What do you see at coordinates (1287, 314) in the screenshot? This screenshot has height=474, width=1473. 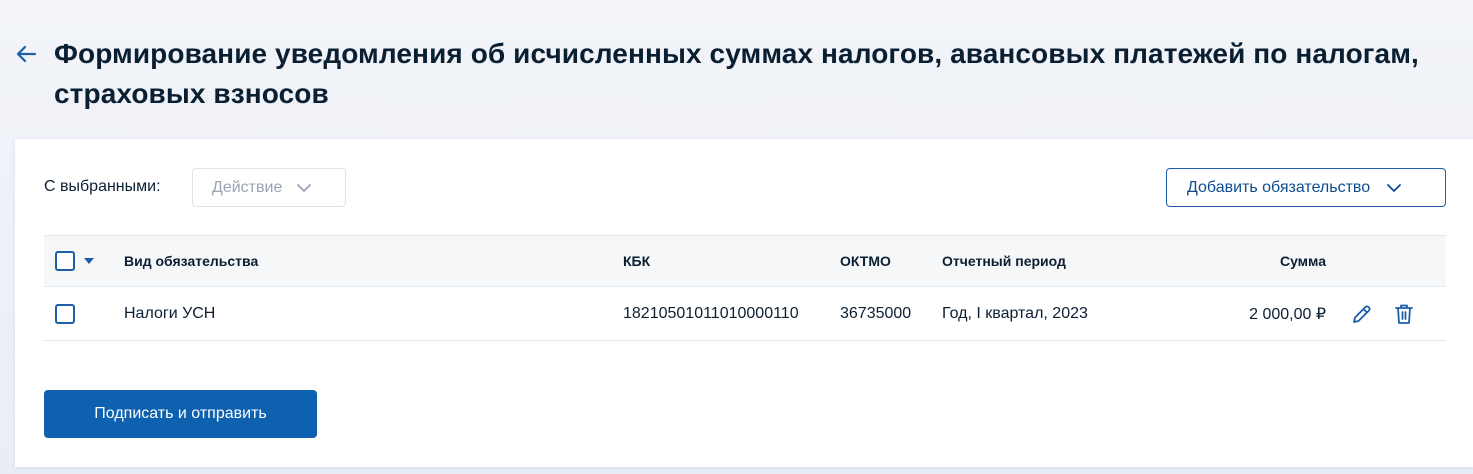 I see `row-sum: 2 000,00 ₽` at bounding box center [1287, 314].